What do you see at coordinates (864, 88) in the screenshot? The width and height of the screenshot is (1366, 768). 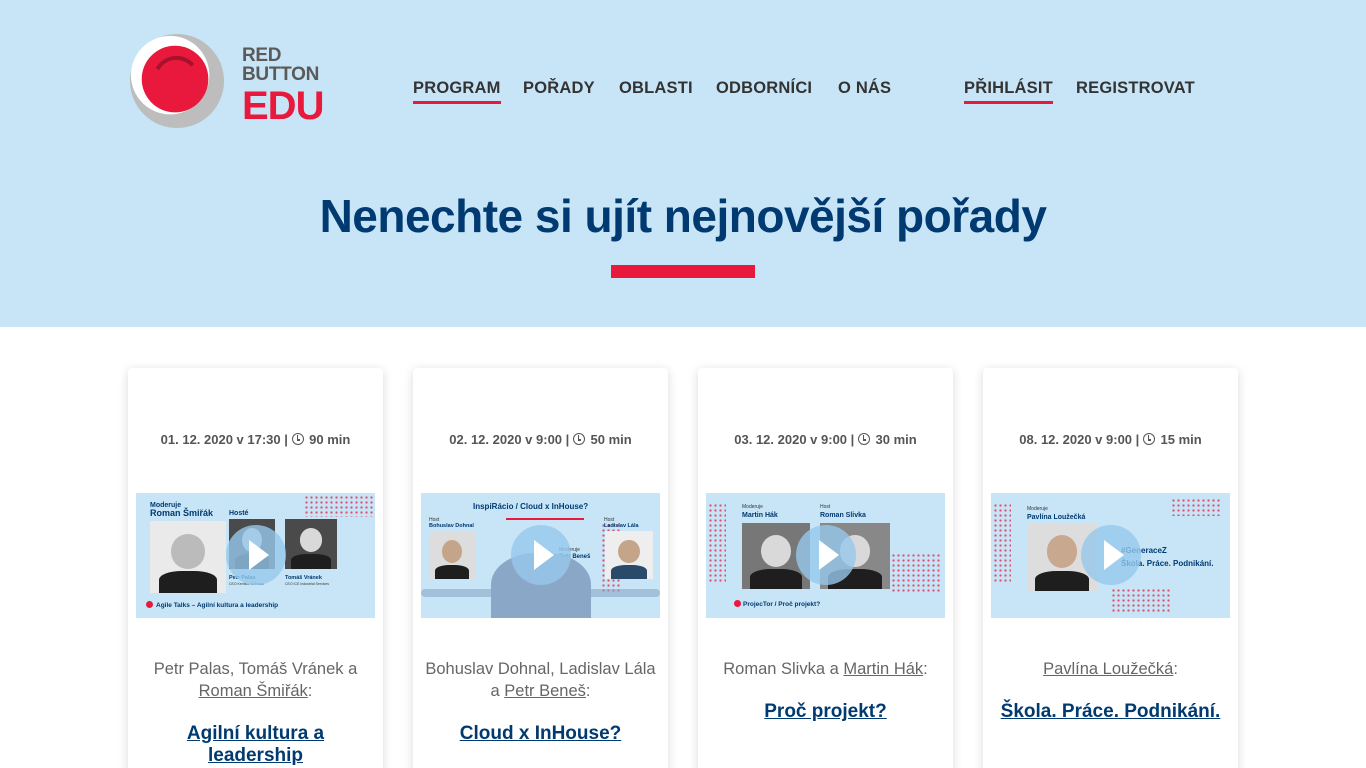 I see `nav-o-nas: O NÁS` at bounding box center [864, 88].